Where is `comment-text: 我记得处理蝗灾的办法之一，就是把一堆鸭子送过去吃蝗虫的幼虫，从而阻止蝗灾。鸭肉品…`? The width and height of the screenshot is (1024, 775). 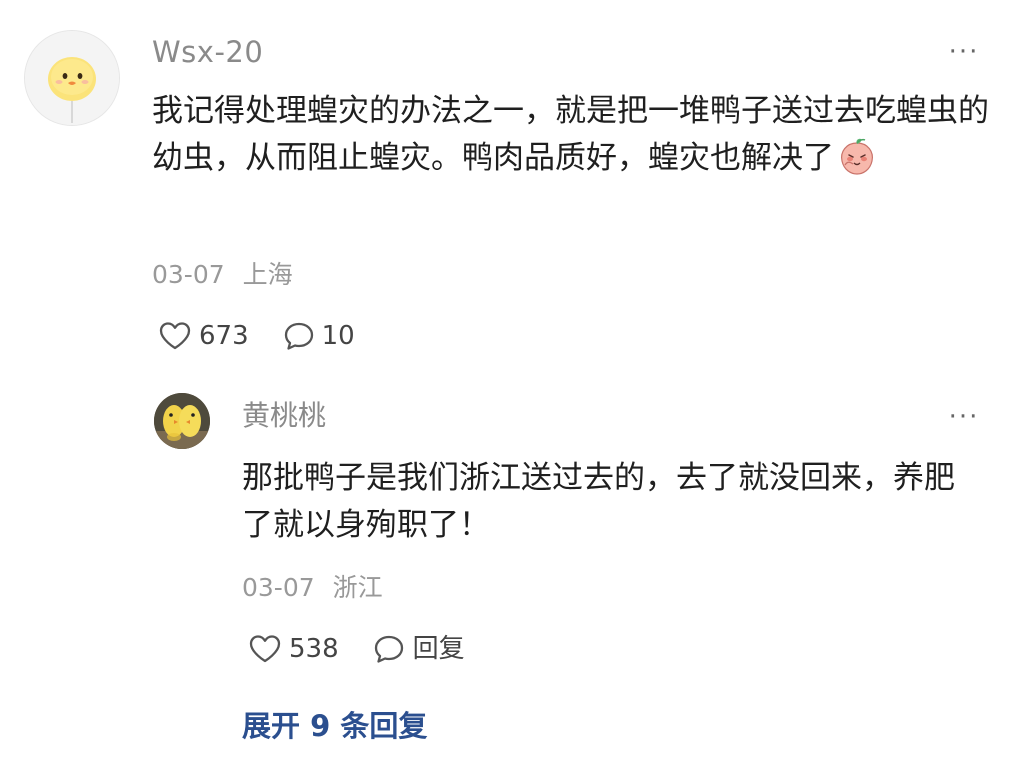
comment-text: 我记得处理蝗灾的办法之一，就是把一堆鸭子送过去吃蝗虫的幼虫，从而阻止蝗灾。鸭肉品… is located at coordinates (574, 135).